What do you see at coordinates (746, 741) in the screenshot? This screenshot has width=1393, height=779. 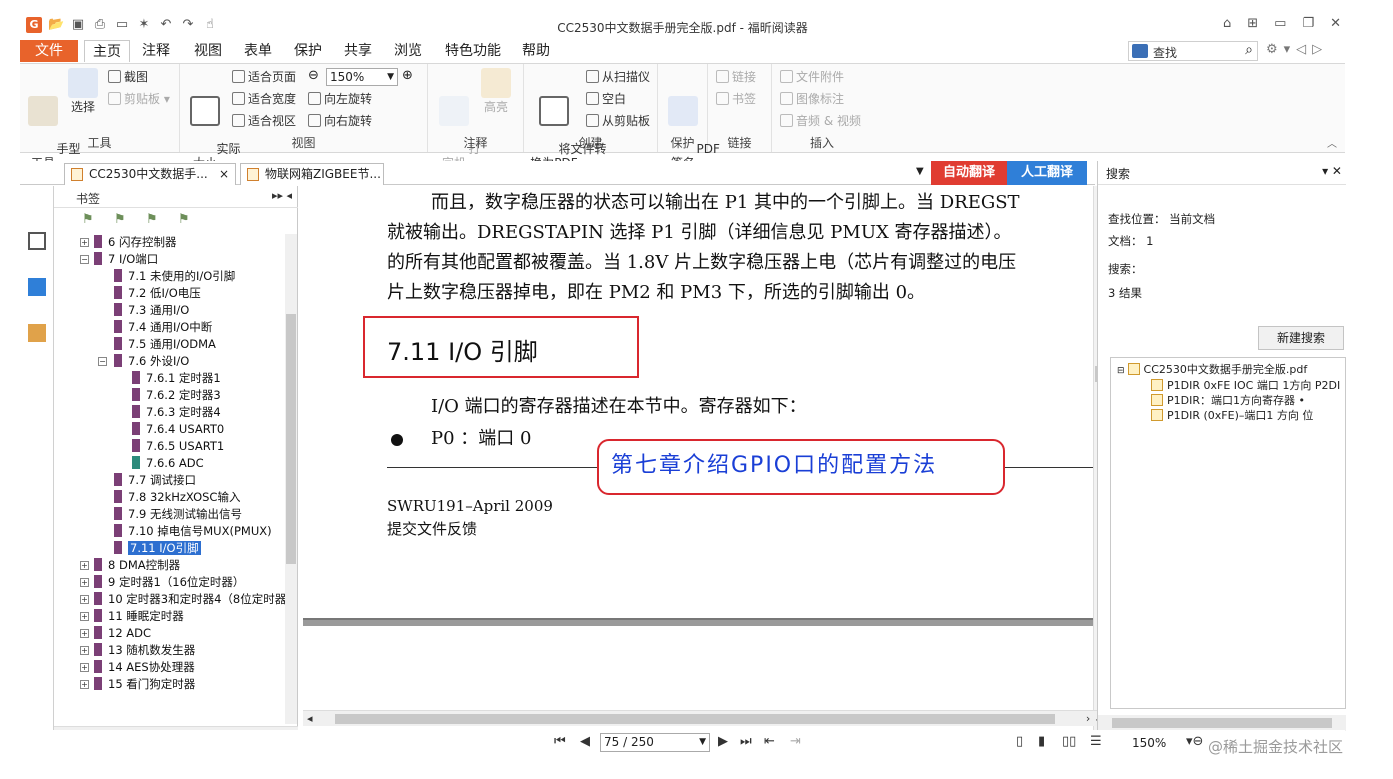 I see `last-page-icon: ⏭` at bounding box center [746, 741].